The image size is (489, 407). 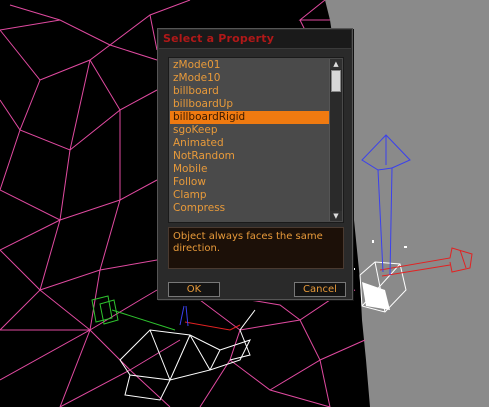 What do you see at coordinates (250, 91) in the screenshot?
I see `property-list-item: billboard` at bounding box center [250, 91].